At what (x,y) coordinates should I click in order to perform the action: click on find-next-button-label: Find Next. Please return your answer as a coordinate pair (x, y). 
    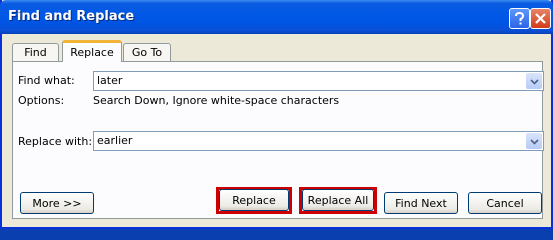
    Looking at the image, I should click on (421, 203).